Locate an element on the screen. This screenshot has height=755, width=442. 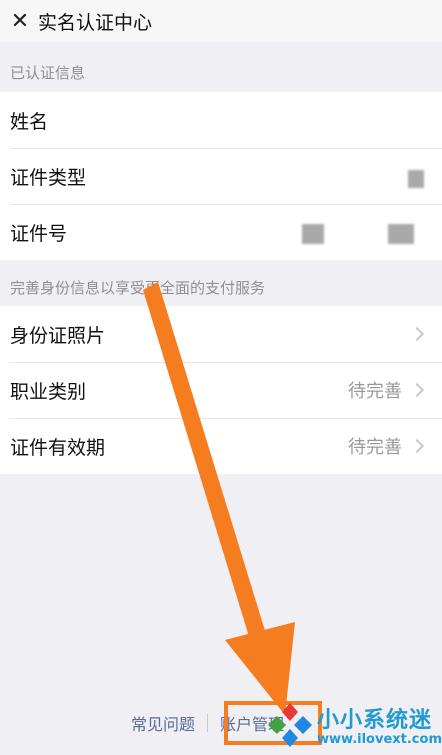
footer-divider is located at coordinates (208, 722).